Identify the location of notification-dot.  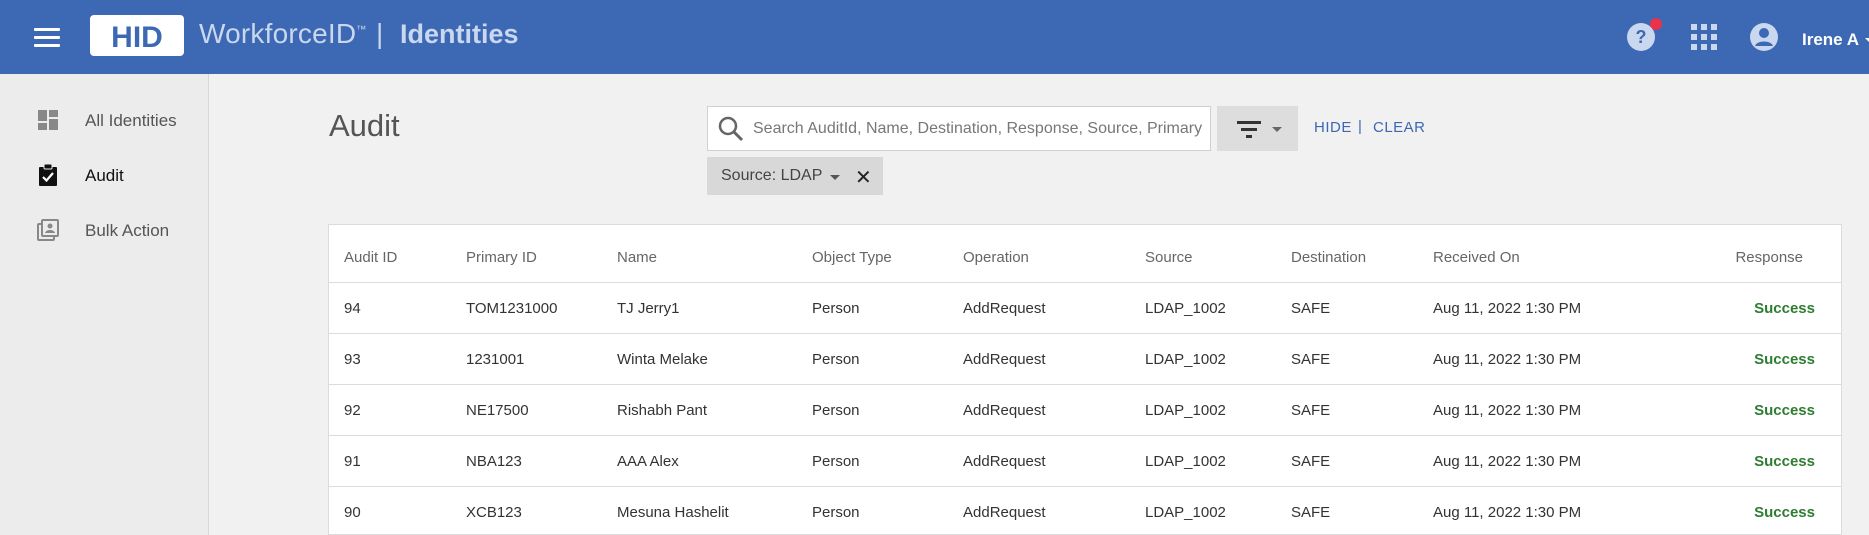
(1656, 24).